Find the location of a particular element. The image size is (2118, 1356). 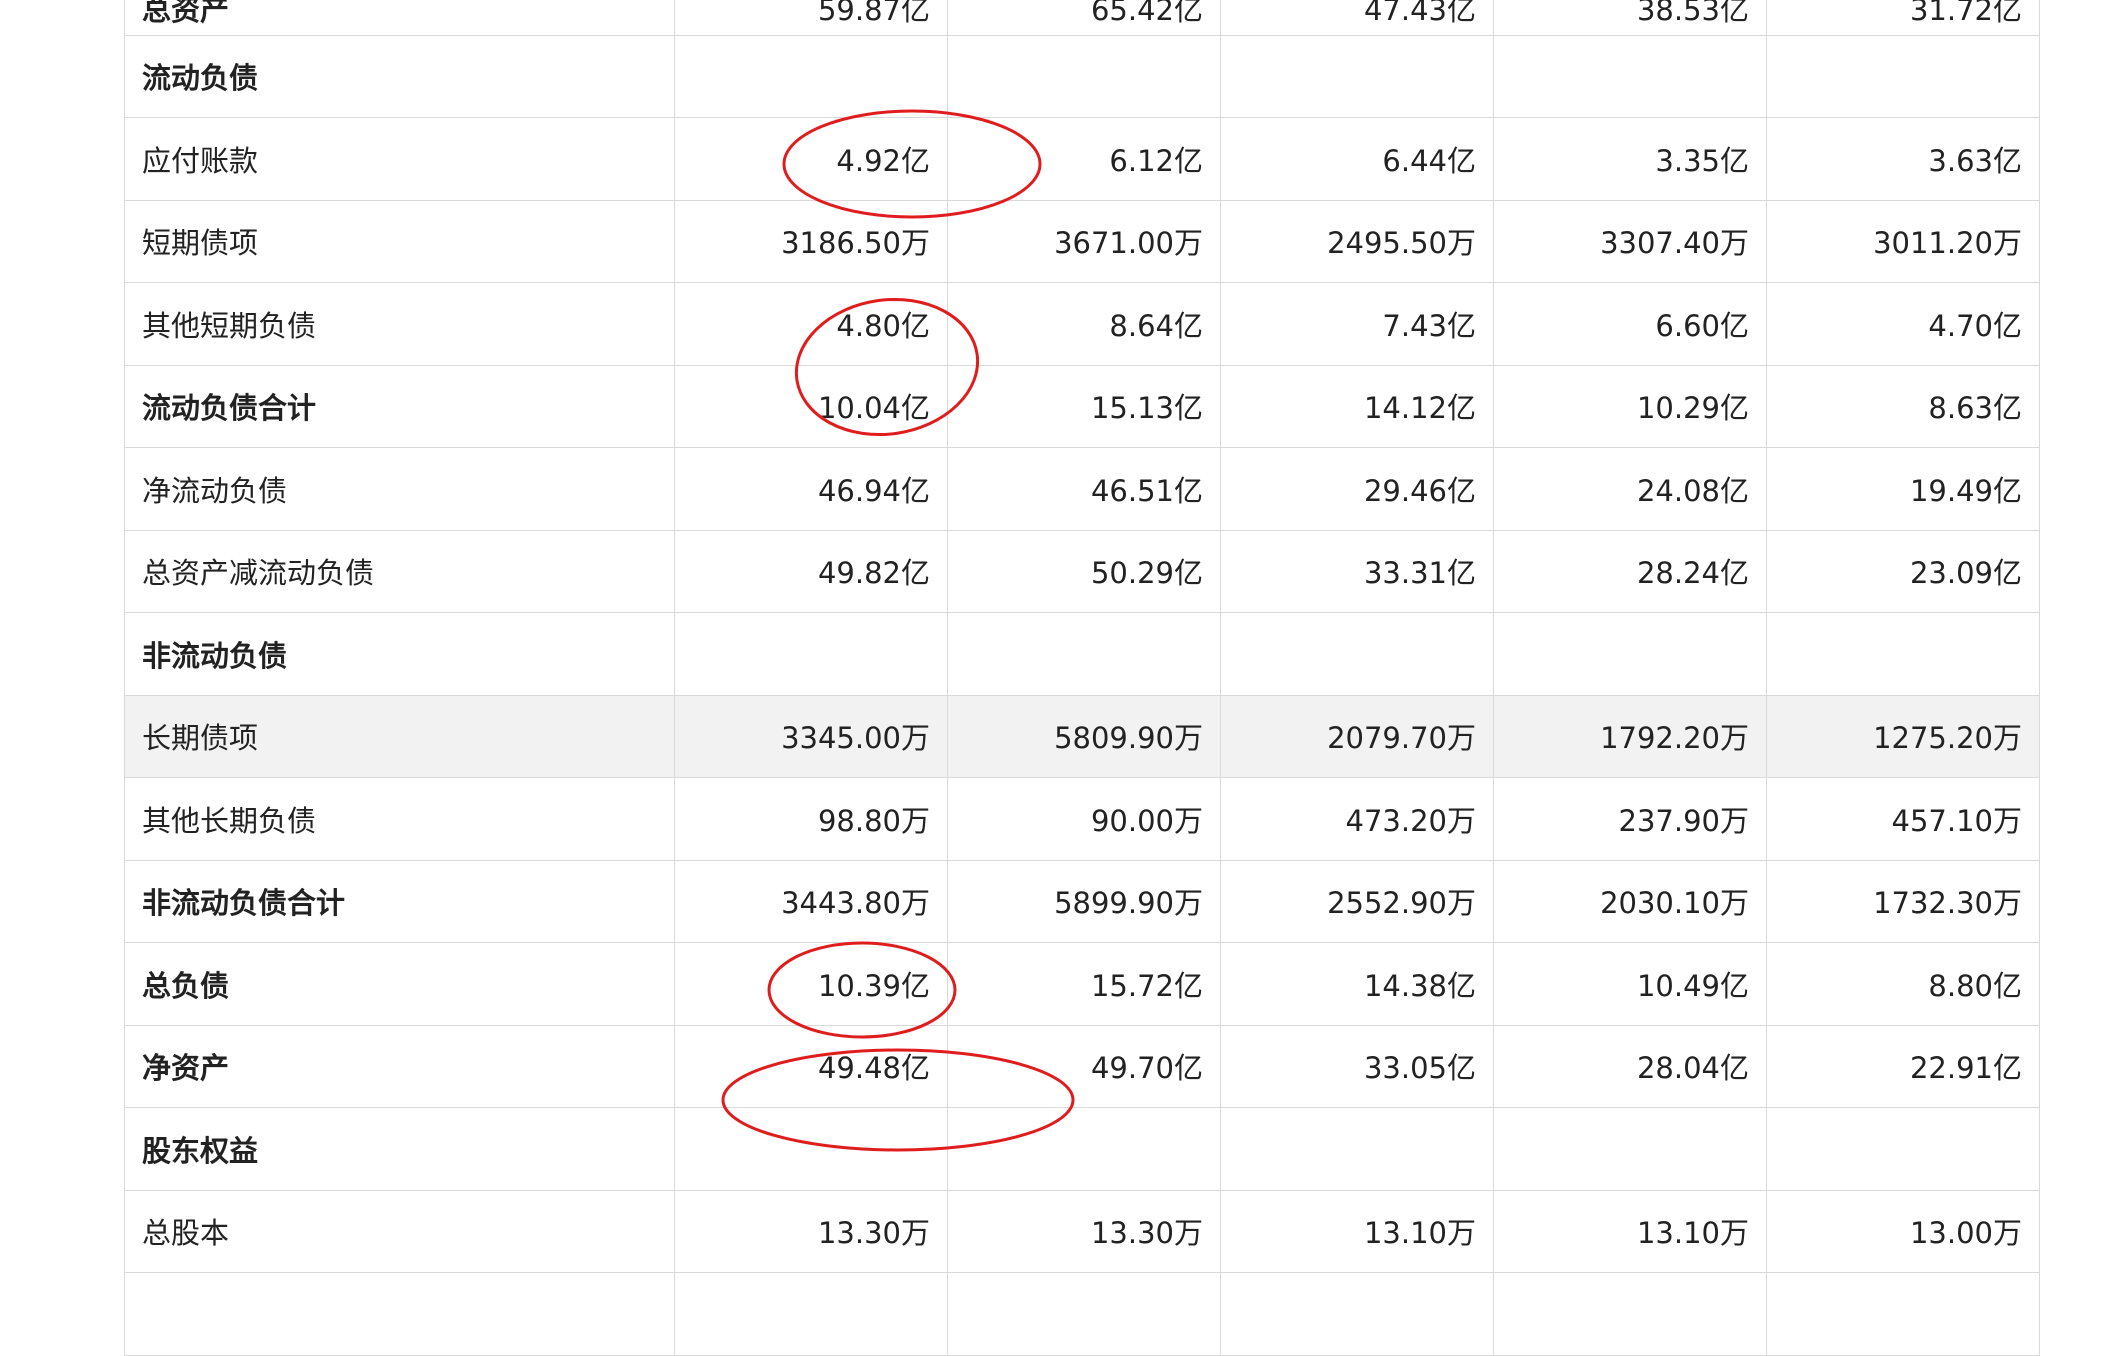

value-cell: 59.87亿 is located at coordinates (811, 18).